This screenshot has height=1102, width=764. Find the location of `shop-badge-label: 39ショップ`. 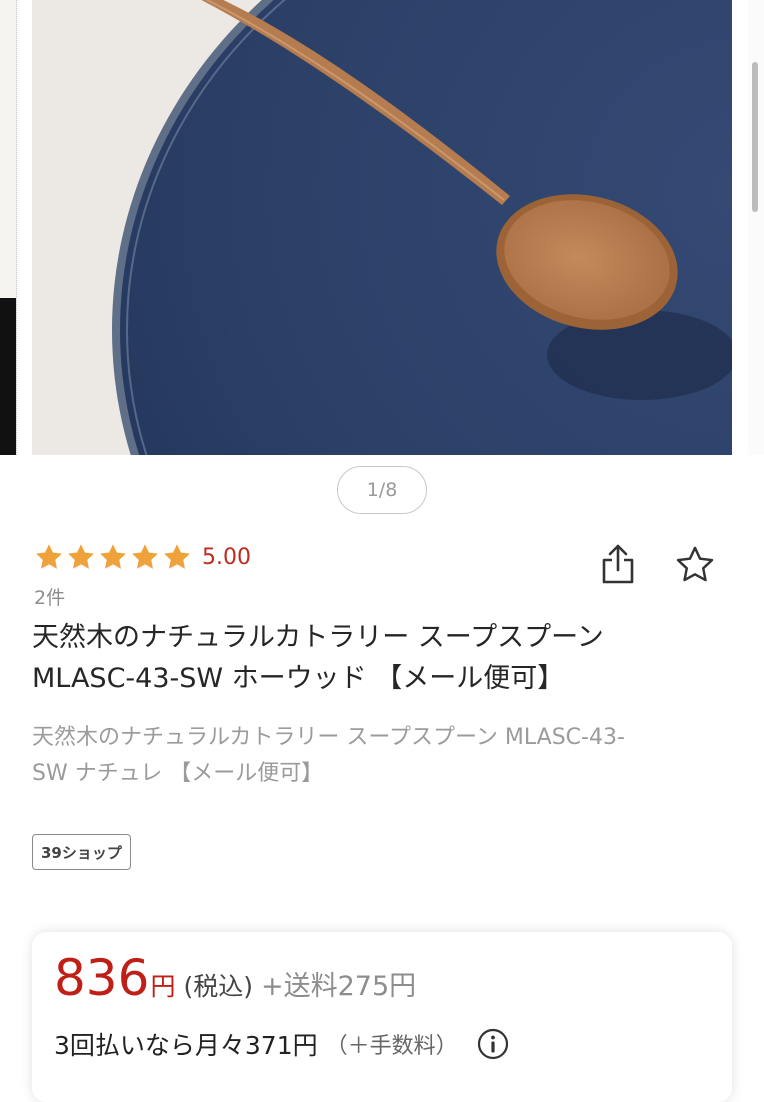

shop-badge-label: 39ショップ is located at coordinates (81, 852).